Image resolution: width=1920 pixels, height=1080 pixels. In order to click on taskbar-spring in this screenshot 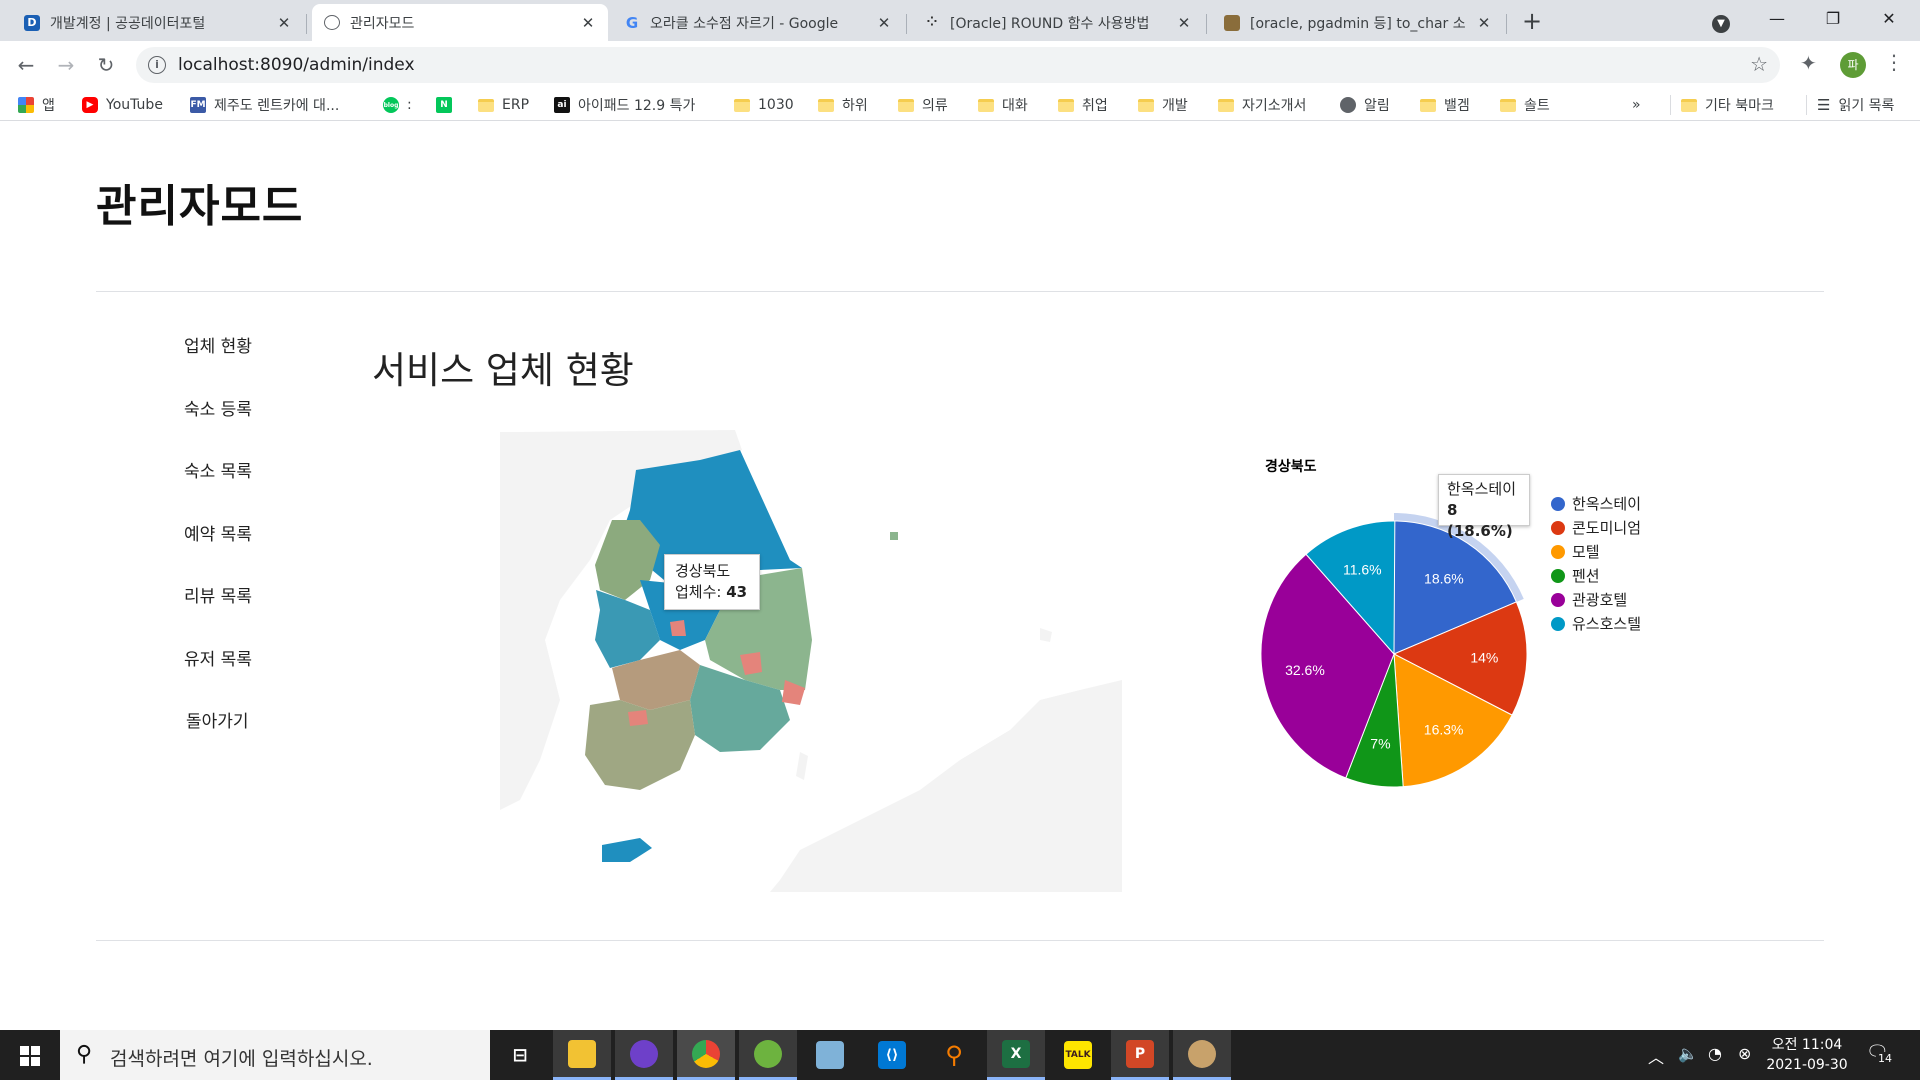, I will do `click(768, 1055)`.